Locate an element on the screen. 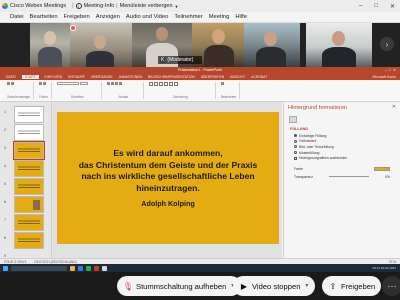  hide-menu-bar-button: Menüleiste verbergen is located at coordinates (146, 6).